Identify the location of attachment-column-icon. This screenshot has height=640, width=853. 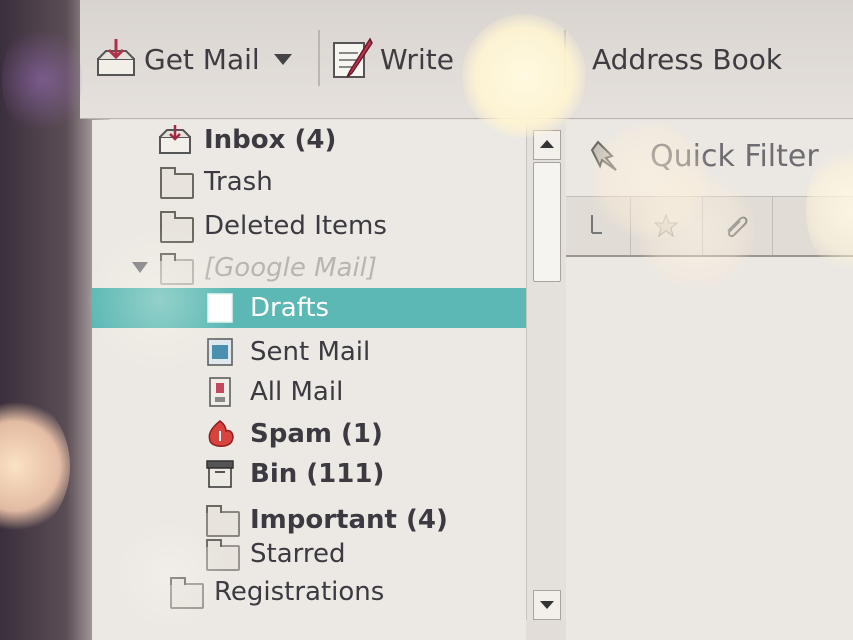
(737, 226).